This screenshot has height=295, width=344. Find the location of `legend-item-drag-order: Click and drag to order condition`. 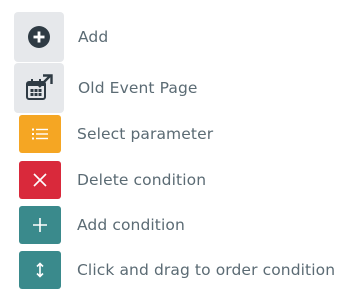

legend-item-drag-order: Click and drag to order condition is located at coordinates (177, 270).